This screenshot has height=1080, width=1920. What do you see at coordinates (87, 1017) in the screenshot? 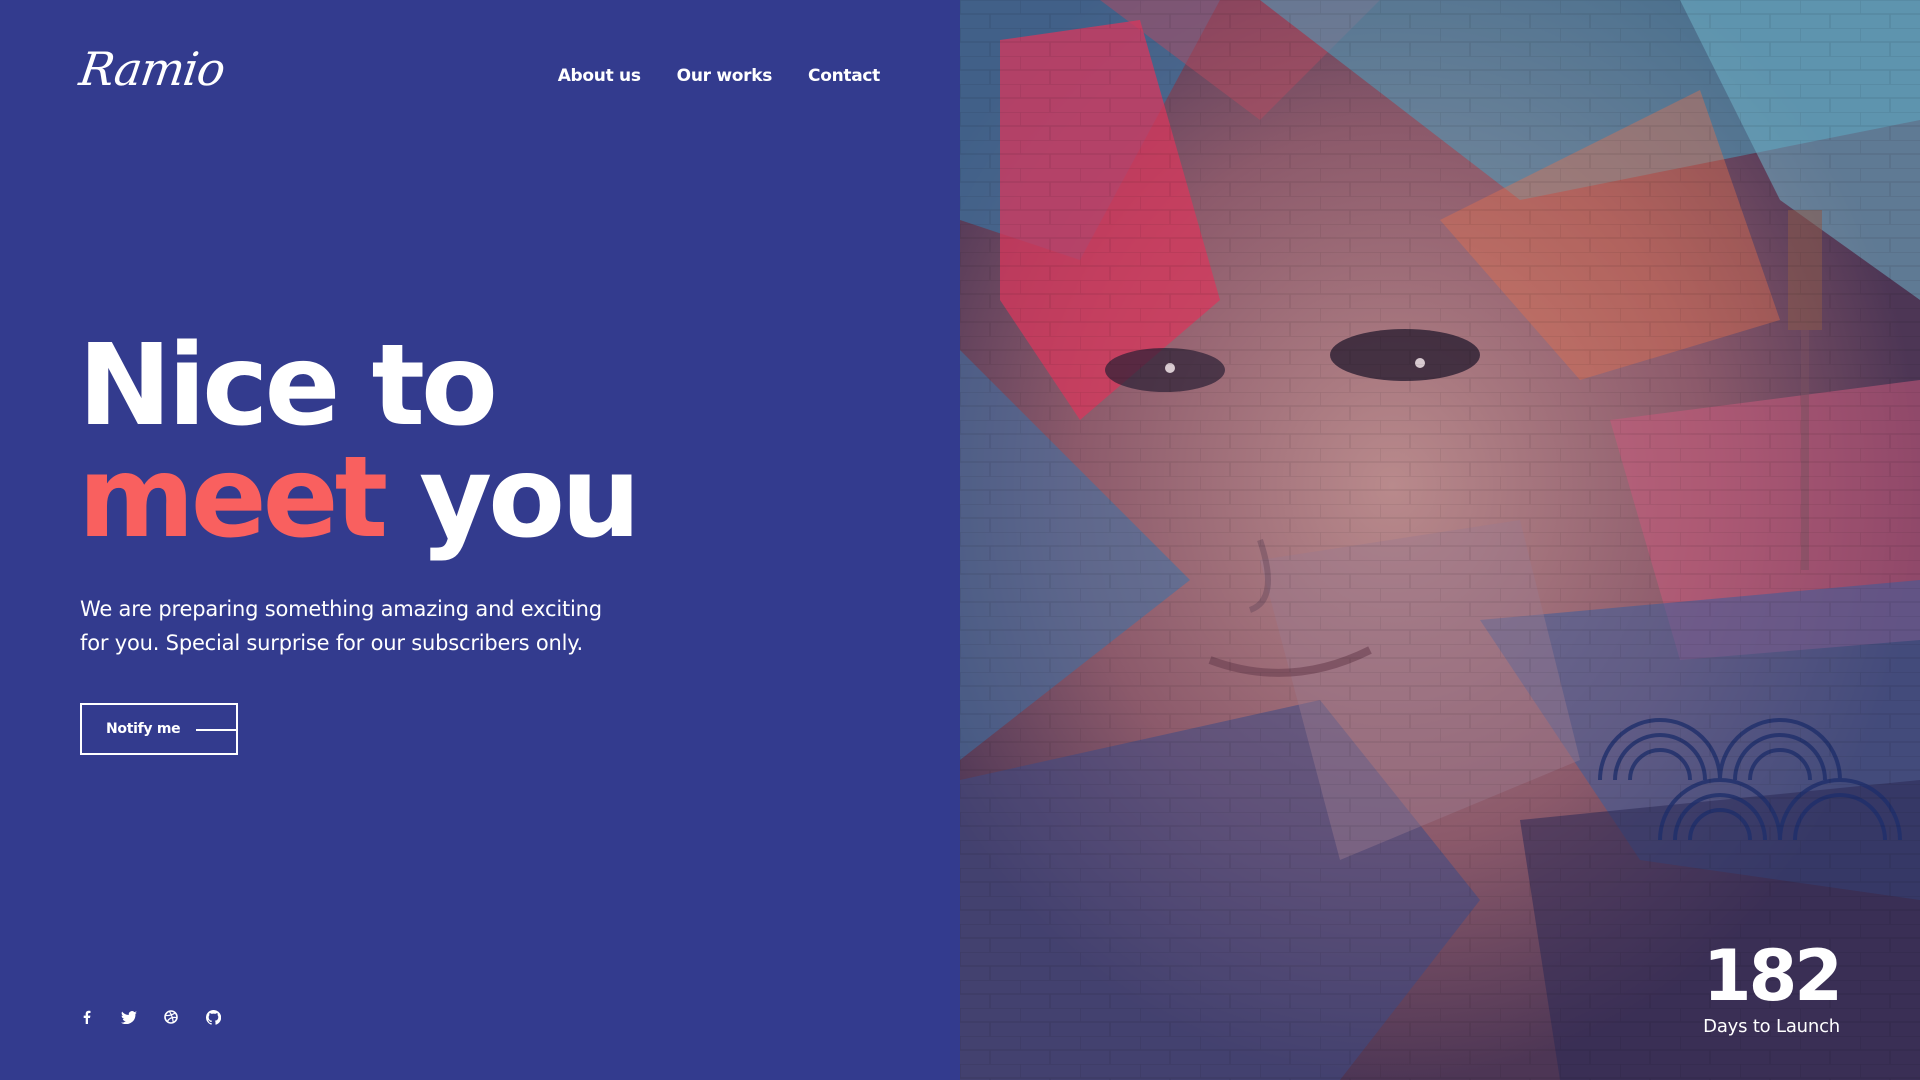
I see `facebook-icon` at bounding box center [87, 1017].